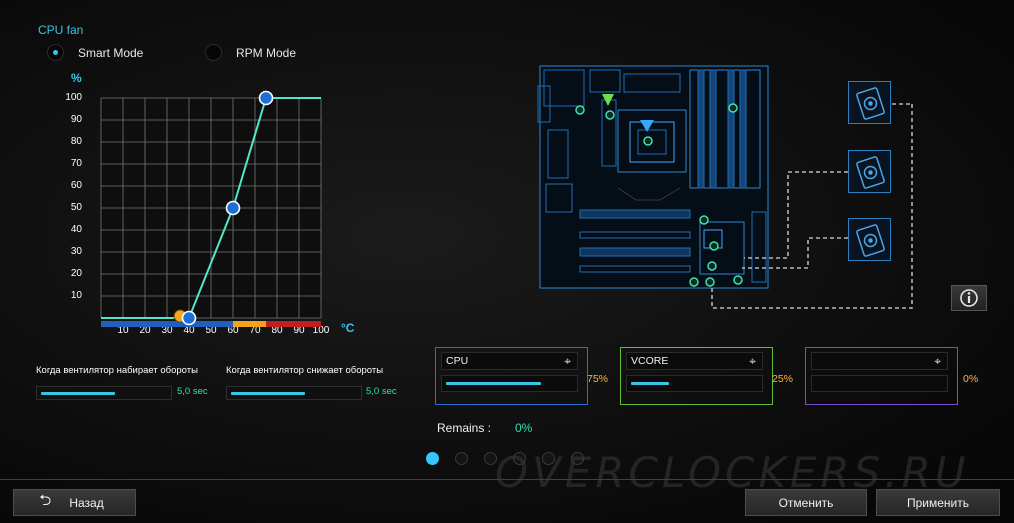  Describe the element at coordinates (694, 361) in the screenshot. I see `sensor-source-select: VCORE ⌖` at that location.